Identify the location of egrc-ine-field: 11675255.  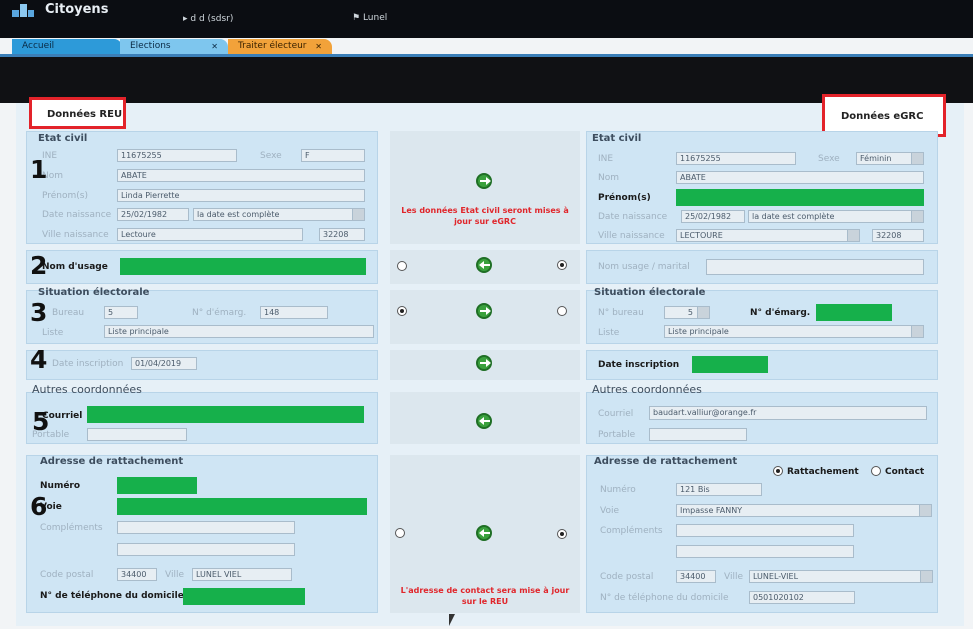
(736, 158).